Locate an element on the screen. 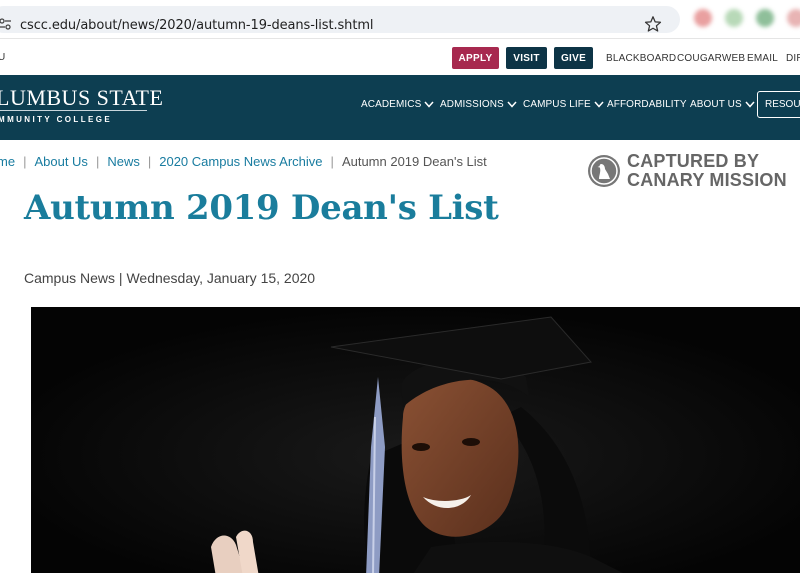 This screenshot has height=573, width=800. visit-button: VISIT is located at coordinates (526, 58).